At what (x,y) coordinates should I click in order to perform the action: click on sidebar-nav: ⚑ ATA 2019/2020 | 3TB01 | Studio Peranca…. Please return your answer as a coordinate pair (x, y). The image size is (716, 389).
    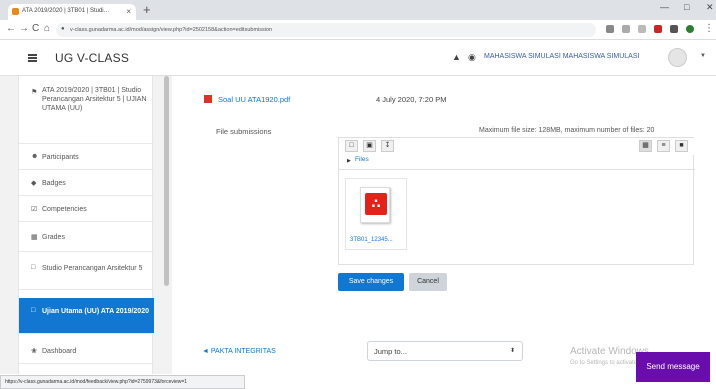
    Looking at the image, I should click on (86, 225).